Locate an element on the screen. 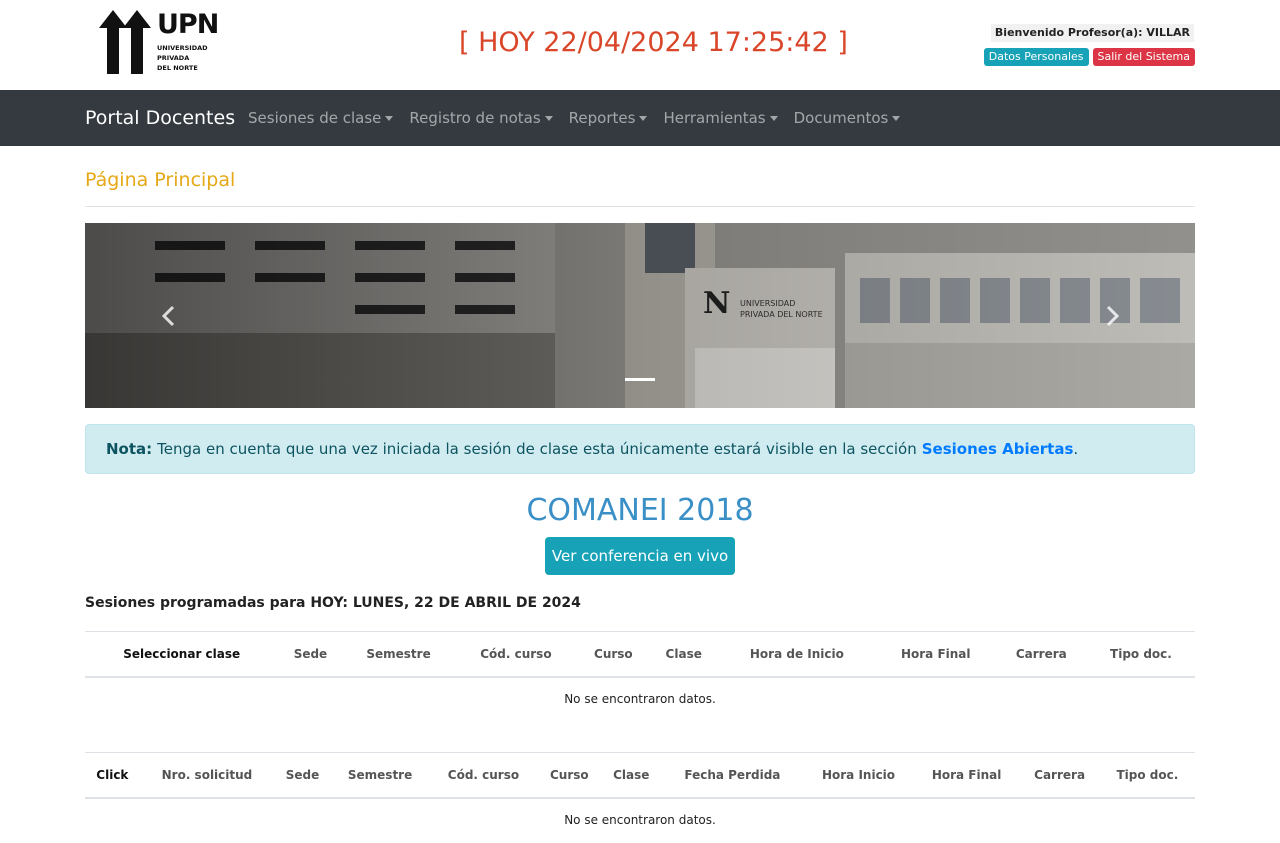 This screenshot has width=1280, height=843. col-nro-solicitud: Nro. solicitud is located at coordinates (207, 775).